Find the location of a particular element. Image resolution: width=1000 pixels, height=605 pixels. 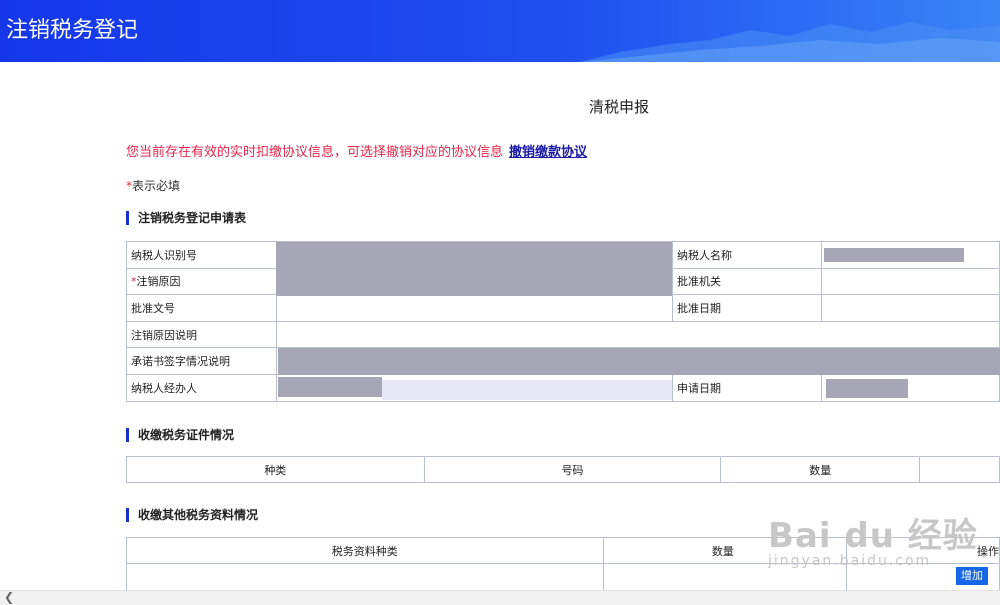

commitment-label: 承诺书签字情况说明 is located at coordinates (201, 361).